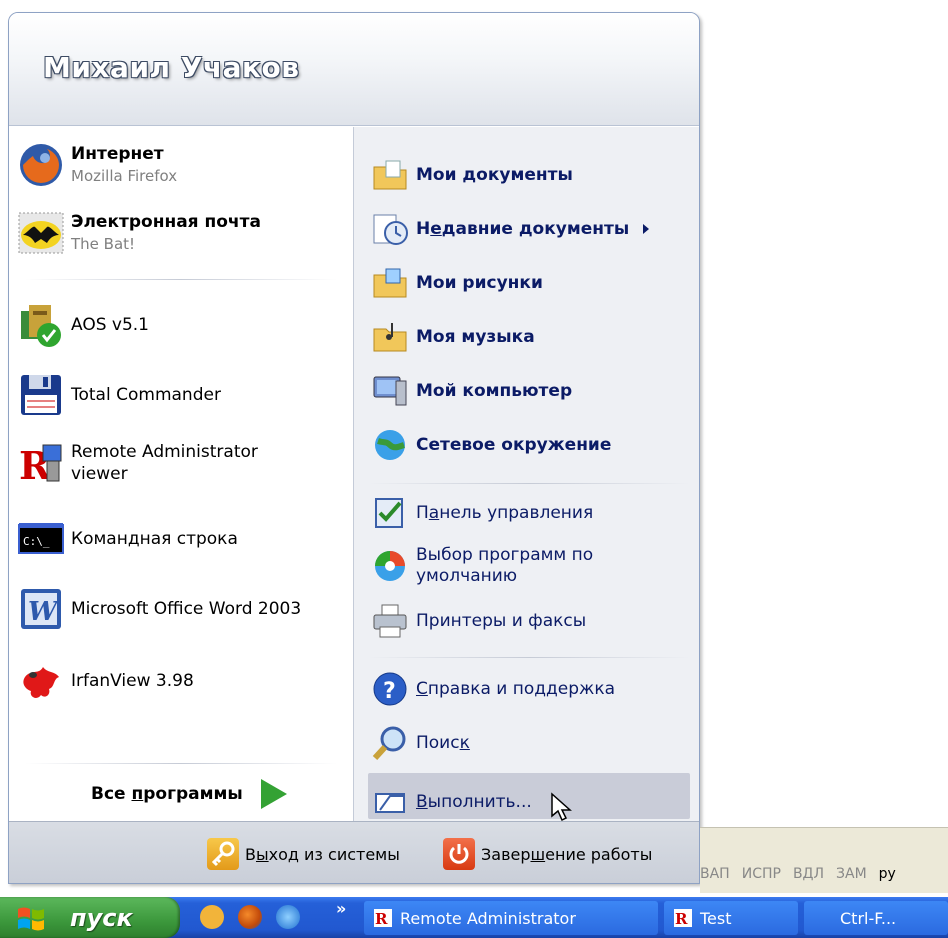 The image size is (948, 938). What do you see at coordinates (535, 391) in the screenshot?
I see `my-computer-item: Мой компьютер` at bounding box center [535, 391].